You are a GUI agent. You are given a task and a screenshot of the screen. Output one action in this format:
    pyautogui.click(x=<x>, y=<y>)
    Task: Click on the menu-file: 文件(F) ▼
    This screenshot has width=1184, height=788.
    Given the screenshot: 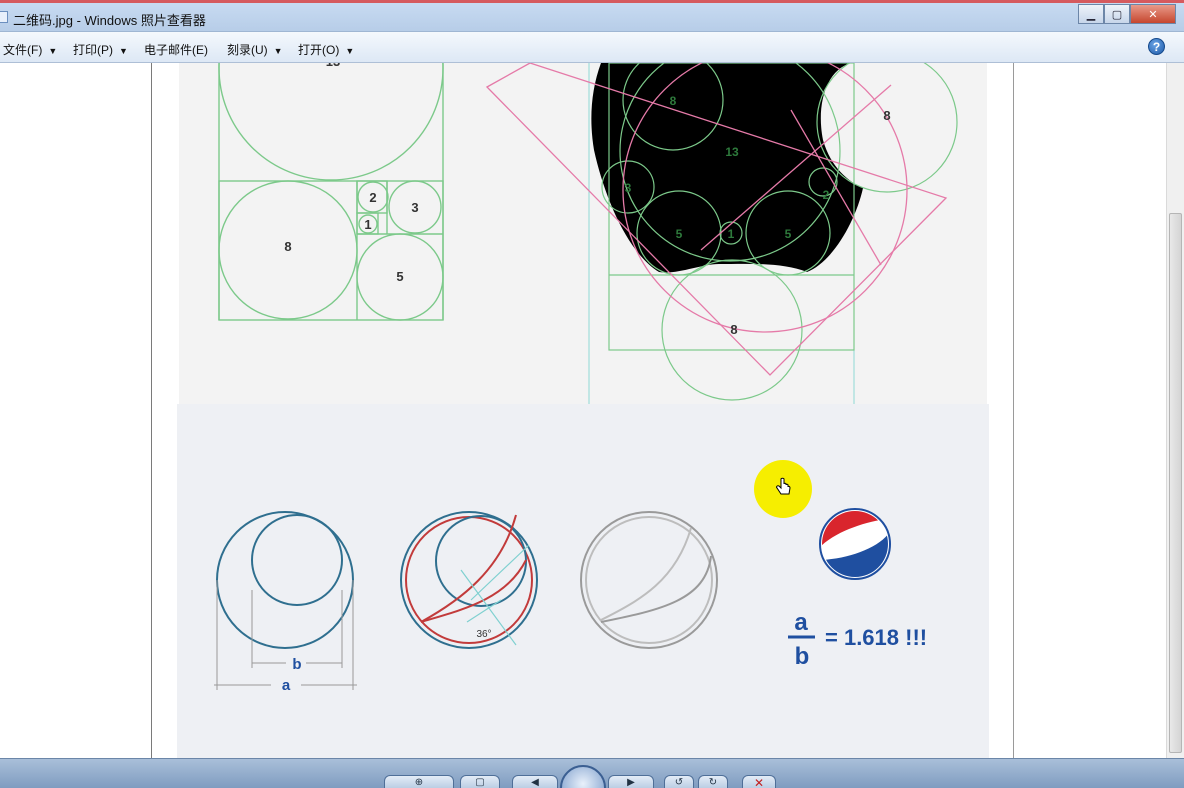 What is the action you would take?
    pyautogui.click(x=30, y=49)
    